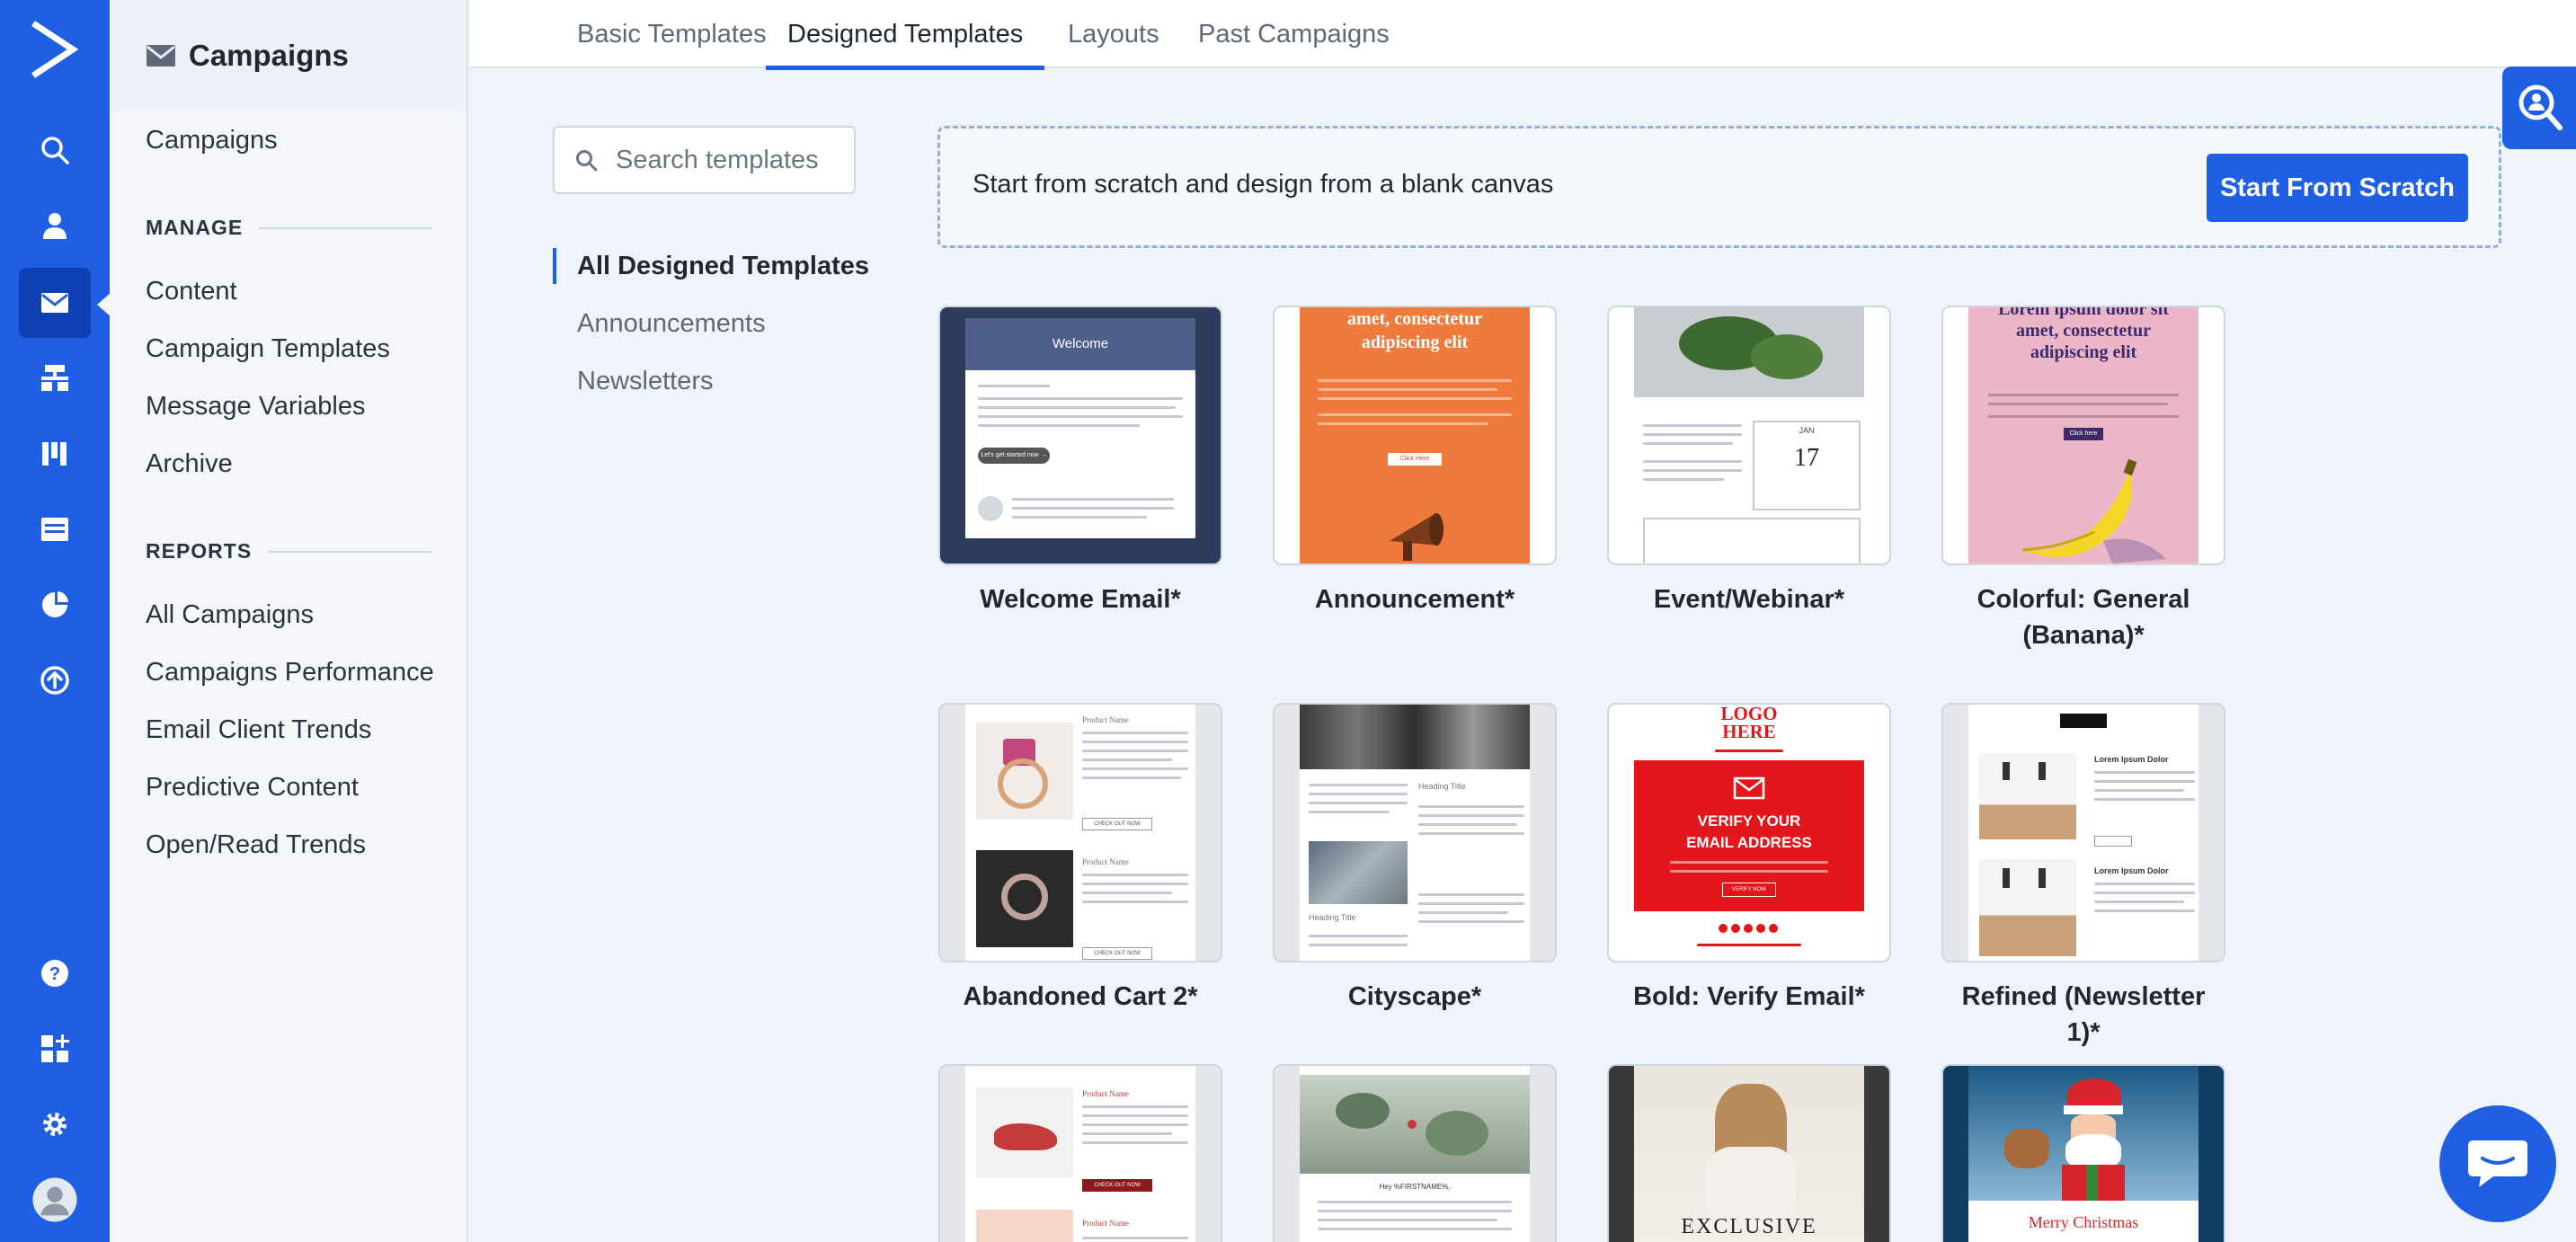 Image resolution: width=2576 pixels, height=1242 pixels. What do you see at coordinates (2337, 188) in the screenshot?
I see `start-from-scratch-button: Start From Scratch` at bounding box center [2337, 188].